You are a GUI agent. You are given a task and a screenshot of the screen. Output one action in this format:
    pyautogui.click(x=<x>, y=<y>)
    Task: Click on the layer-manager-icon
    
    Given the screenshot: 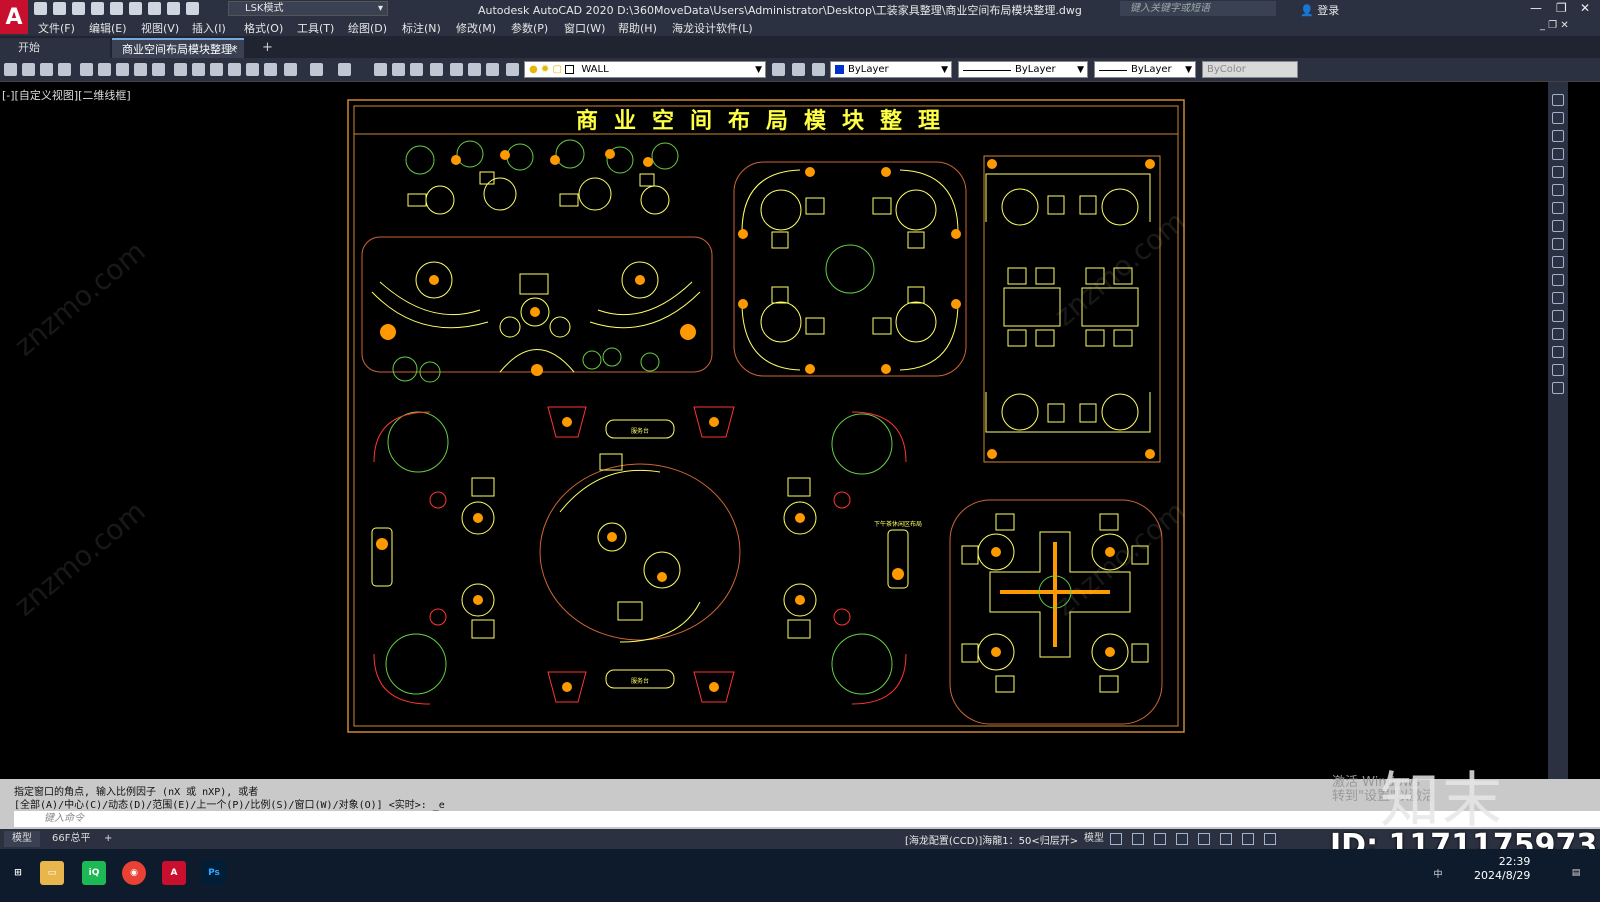 What is the action you would take?
    pyautogui.click(x=512, y=69)
    